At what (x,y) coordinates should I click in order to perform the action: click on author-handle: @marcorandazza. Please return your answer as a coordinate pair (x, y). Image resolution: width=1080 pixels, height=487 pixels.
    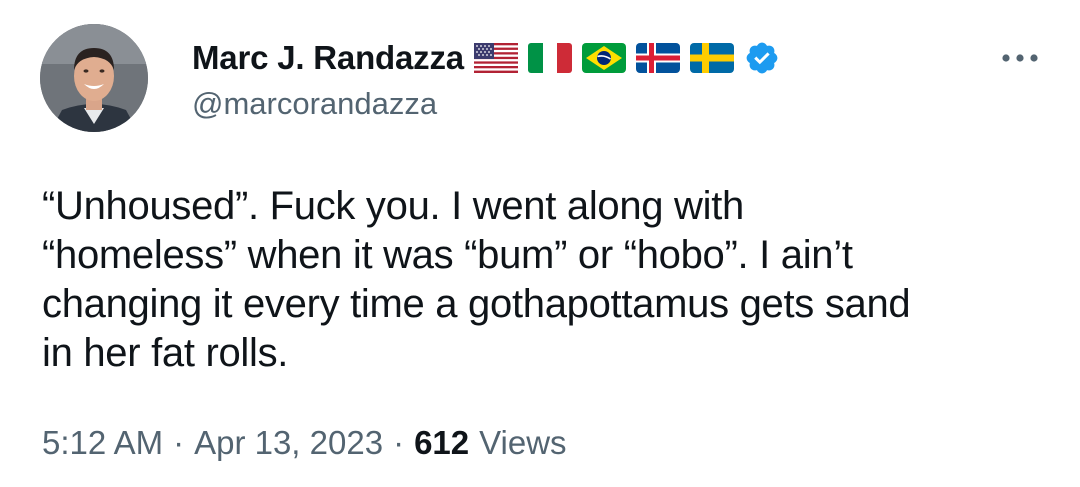
    Looking at the image, I should click on (314, 104).